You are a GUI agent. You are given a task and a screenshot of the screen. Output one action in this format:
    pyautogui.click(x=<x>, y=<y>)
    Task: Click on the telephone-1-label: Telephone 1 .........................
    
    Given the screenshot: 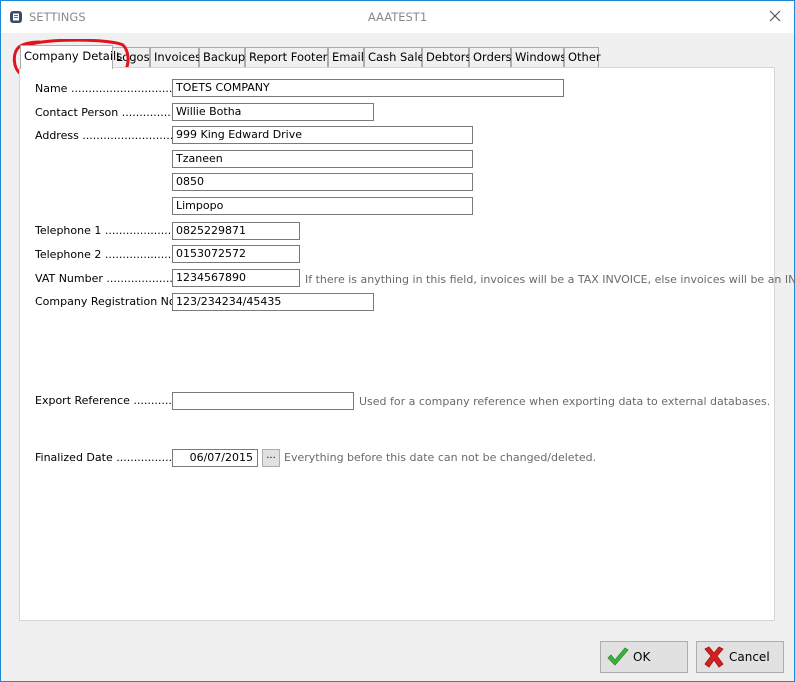 What is the action you would take?
    pyautogui.click(x=114, y=230)
    